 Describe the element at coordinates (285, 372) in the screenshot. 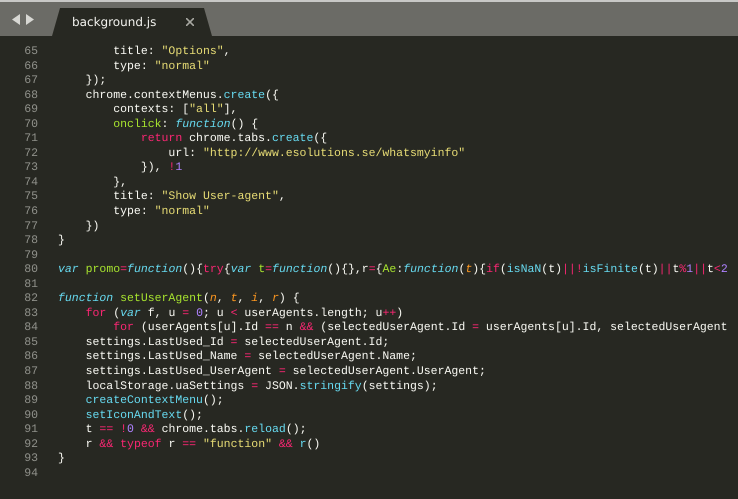

I see `code-line: settings.LastUsed_UserAgent = selectedUserAgent.UserAgent;` at that location.